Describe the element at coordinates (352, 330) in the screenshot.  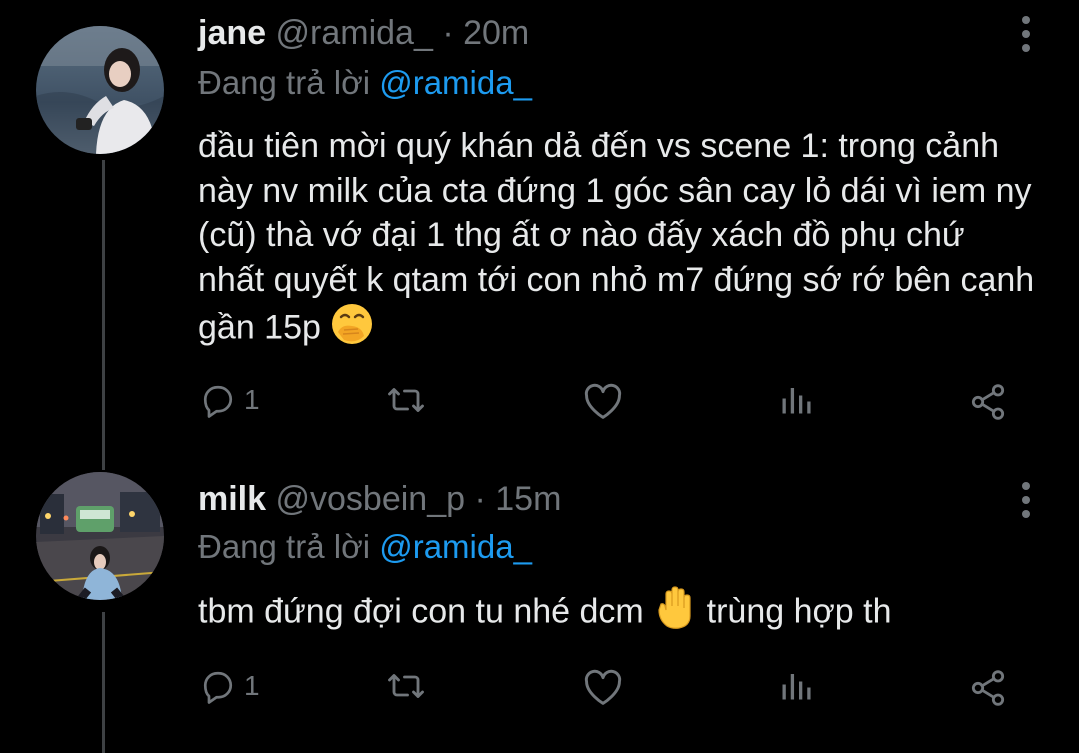
I see `face-with-hand-over-mouth-icon` at that location.